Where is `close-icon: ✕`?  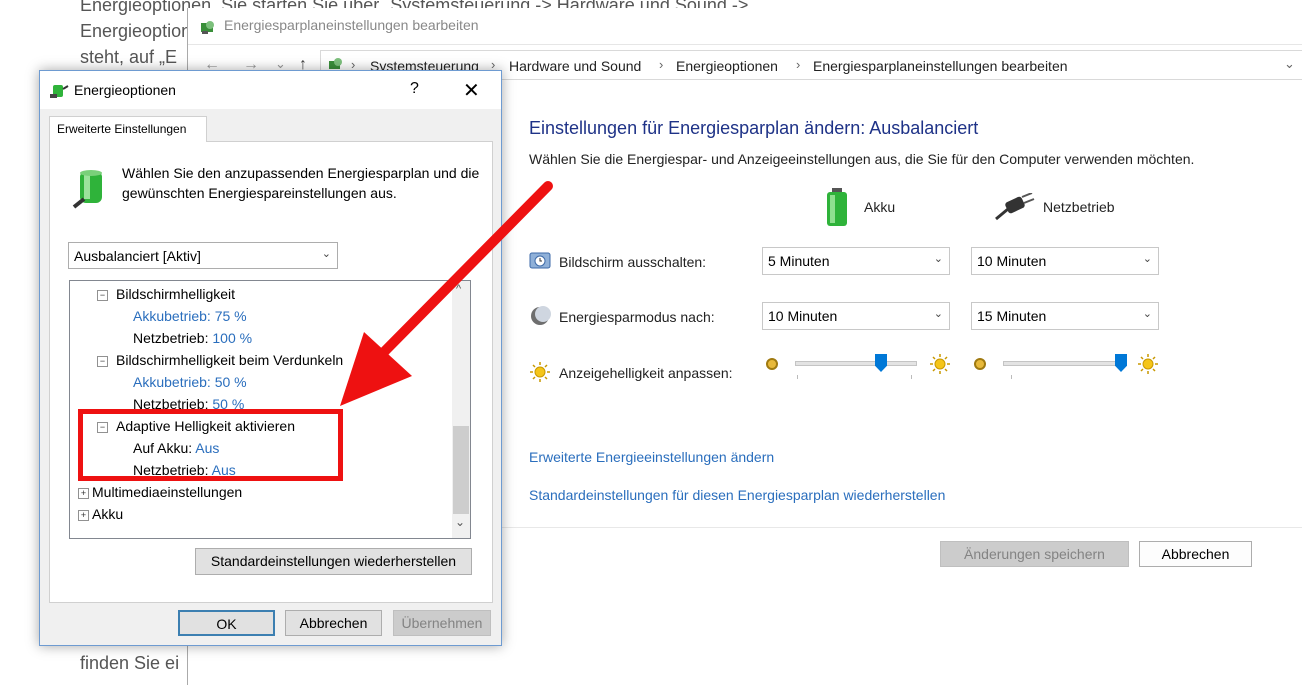
close-icon: ✕ is located at coordinates (471, 90).